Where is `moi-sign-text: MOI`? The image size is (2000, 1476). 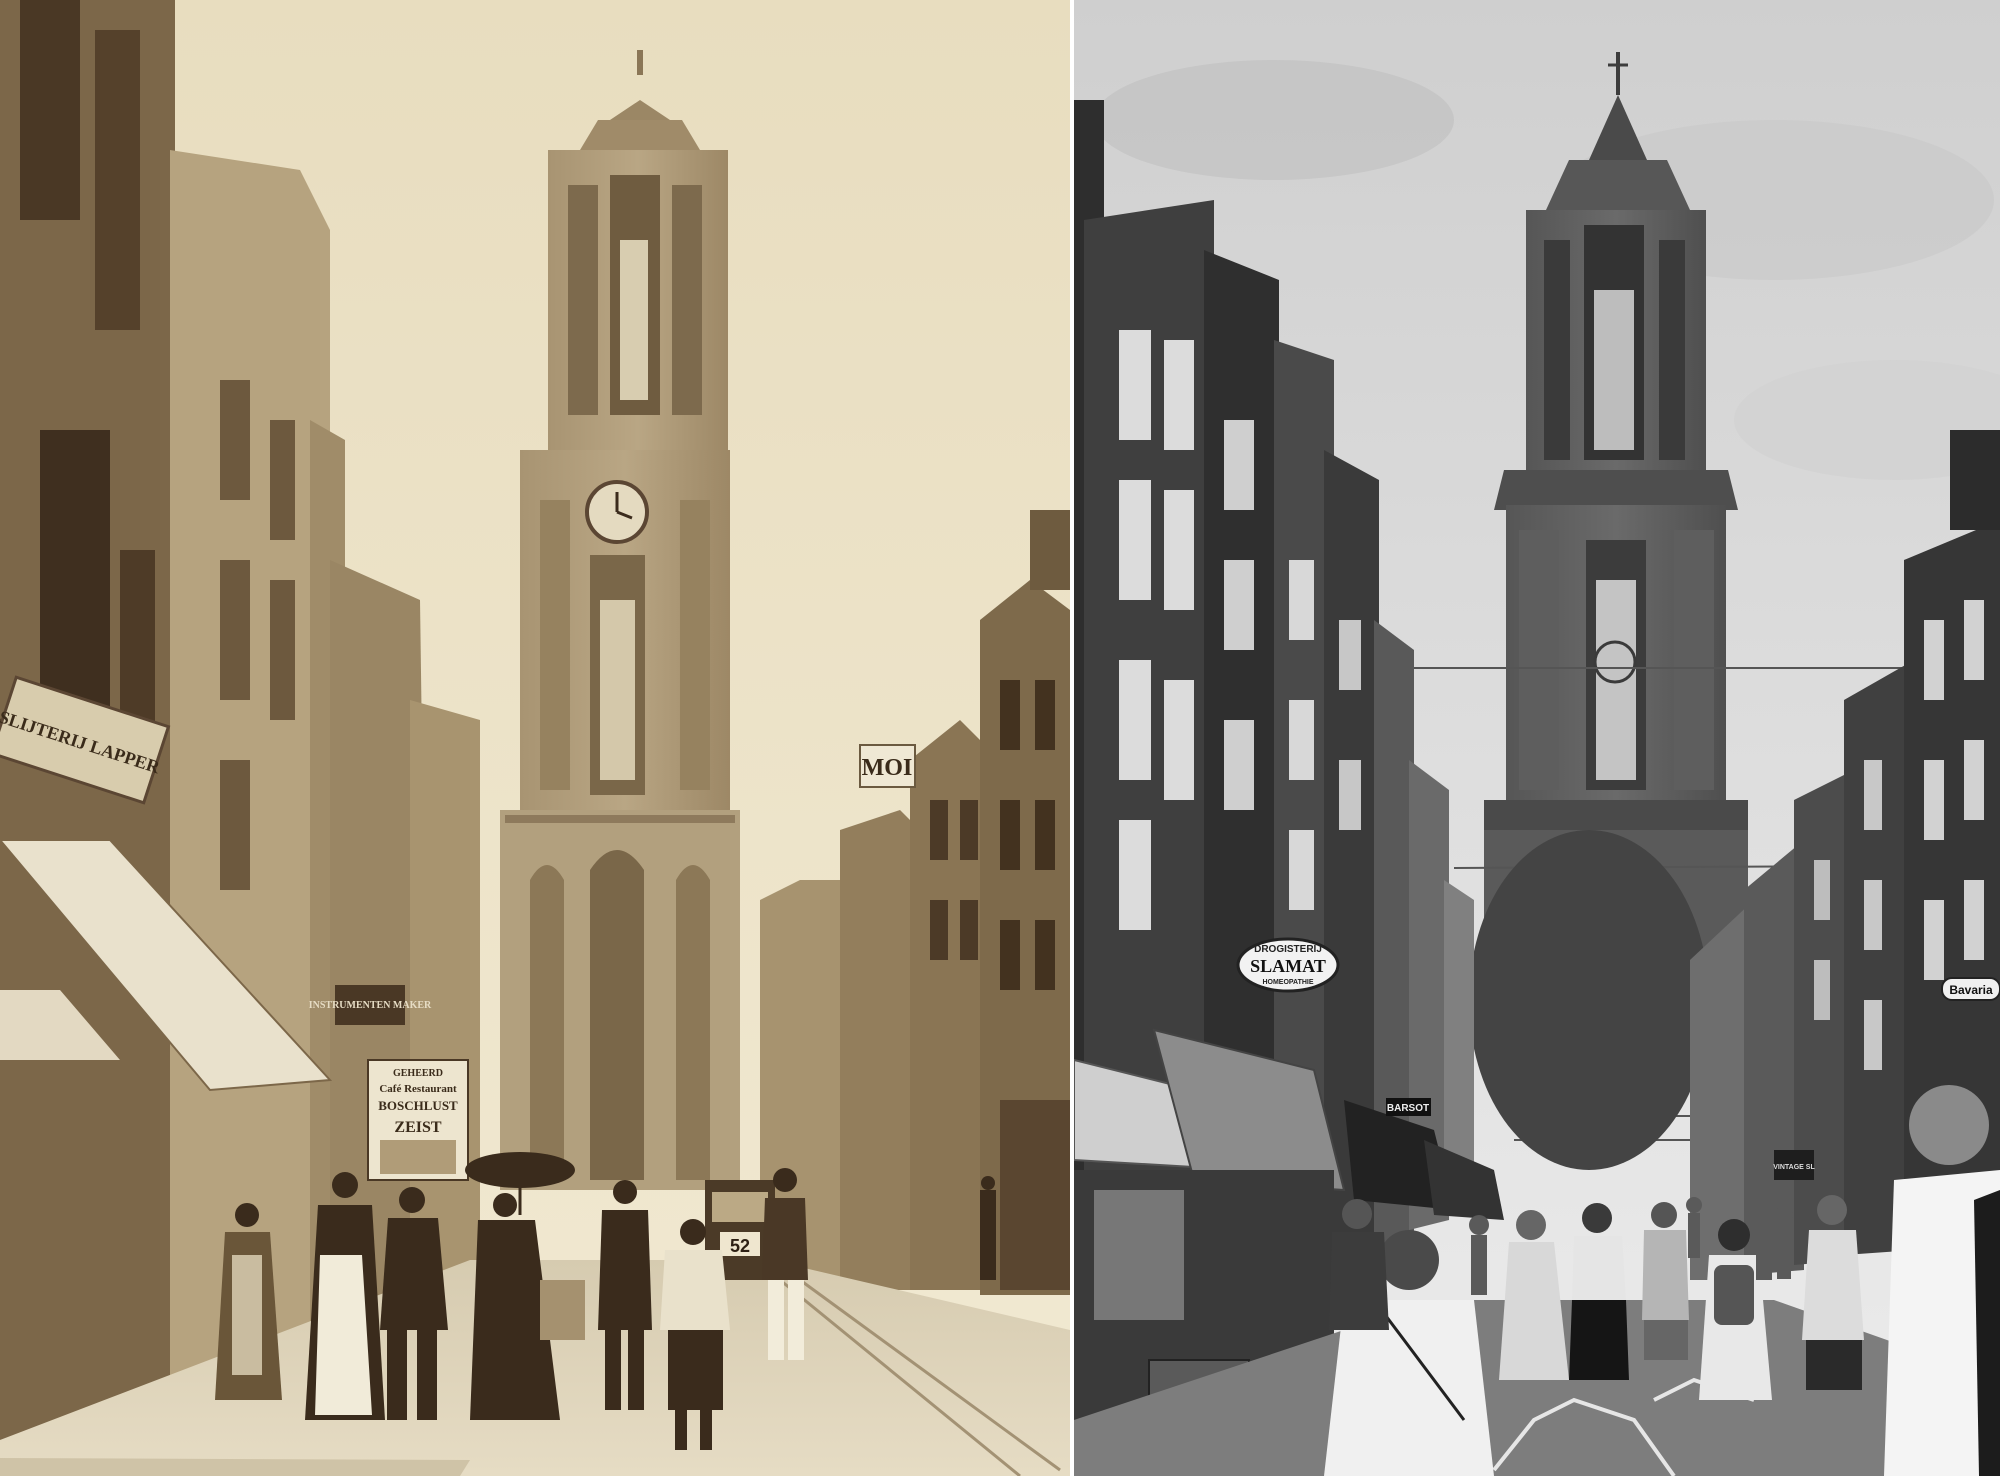 moi-sign-text: MOI is located at coordinates (887, 768).